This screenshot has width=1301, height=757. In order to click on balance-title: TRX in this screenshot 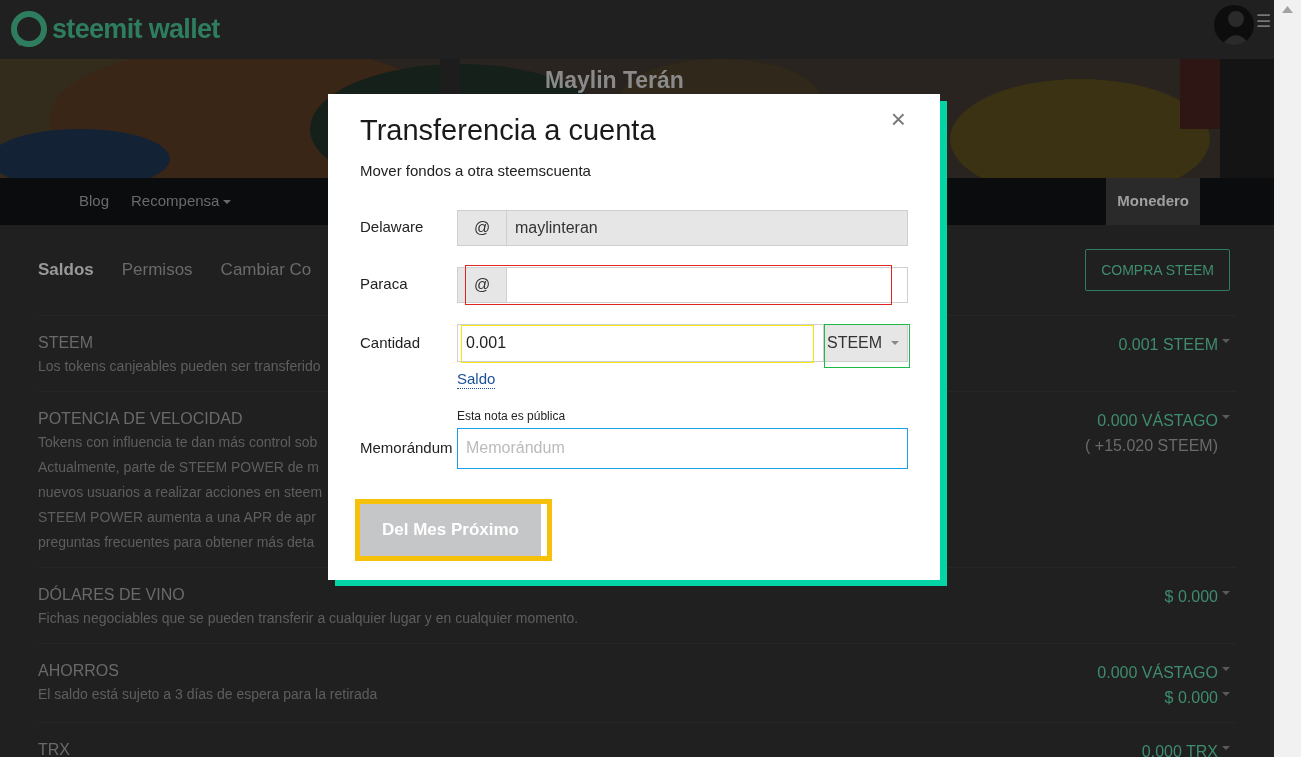, I will do `click(54, 748)`.